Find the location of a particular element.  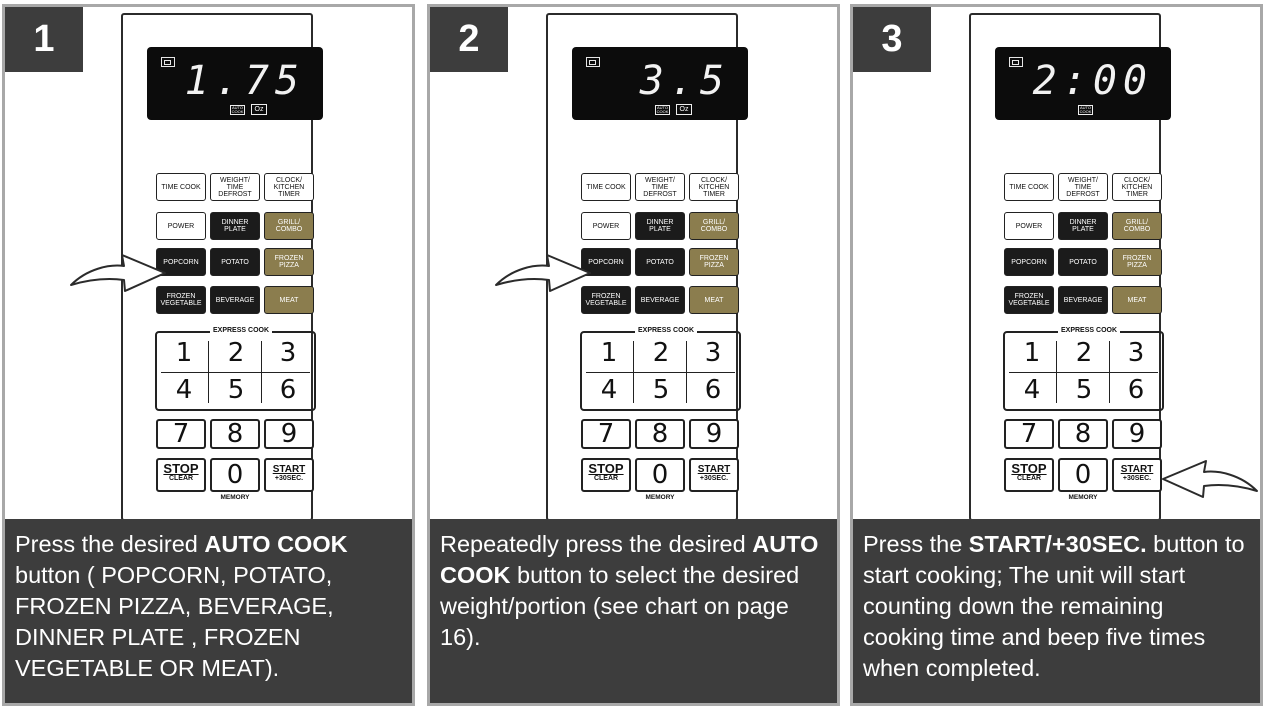

lcd-display: 1.75 AUTO COOK Oz is located at coordinates (235, 83).